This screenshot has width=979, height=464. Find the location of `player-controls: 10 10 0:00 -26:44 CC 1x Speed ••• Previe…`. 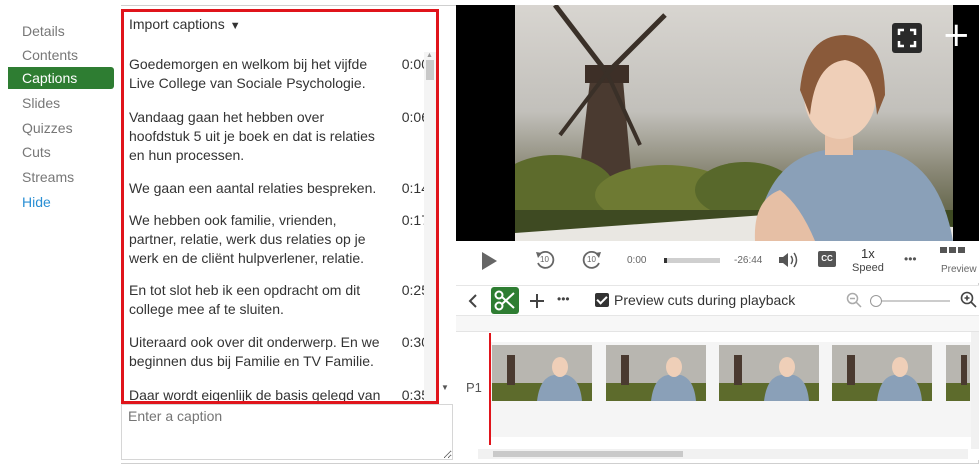

player-controls: 10 10 0:00 -26:44 CC 1x Speed ••• Previe… is located at coordinates (717, 262).